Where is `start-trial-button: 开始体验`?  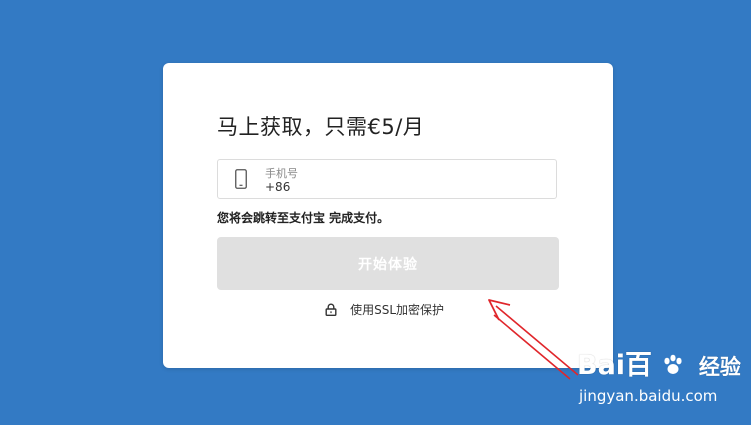
start-trial-button: 开始体验 is located at coordinates (388, 263).